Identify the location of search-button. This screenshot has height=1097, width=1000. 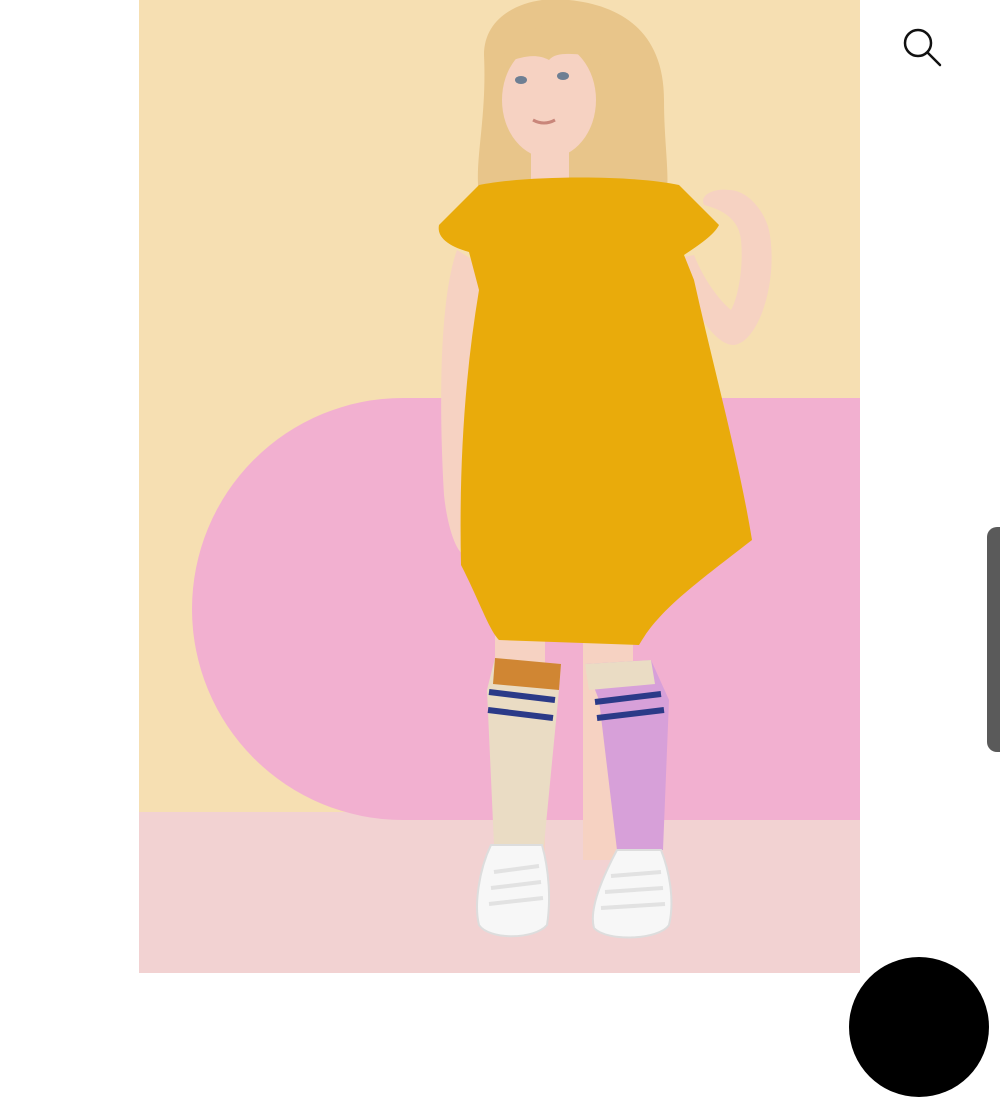
(922, 47).